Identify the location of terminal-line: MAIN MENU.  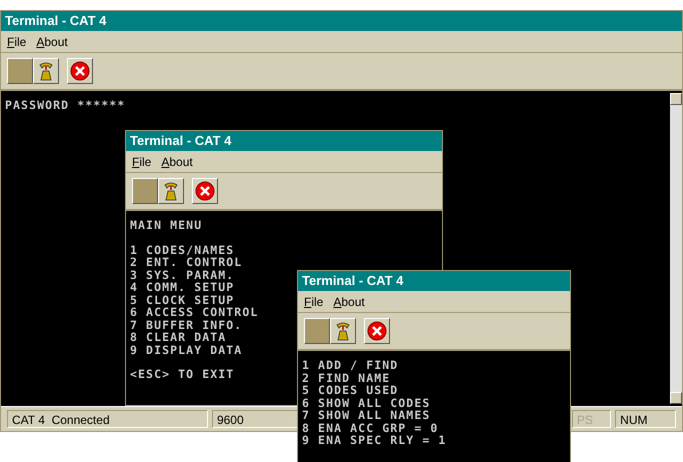
(166, 225).